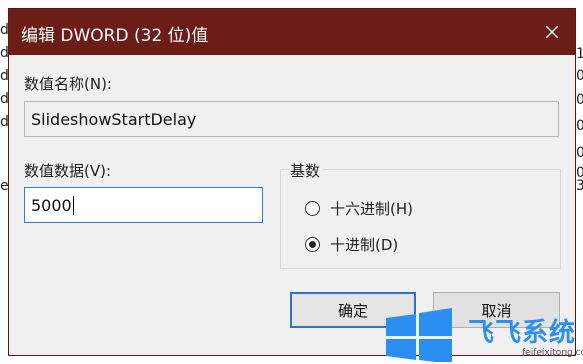  I want to click on radio-dec-label: 十进制(D), so click(364, 245).